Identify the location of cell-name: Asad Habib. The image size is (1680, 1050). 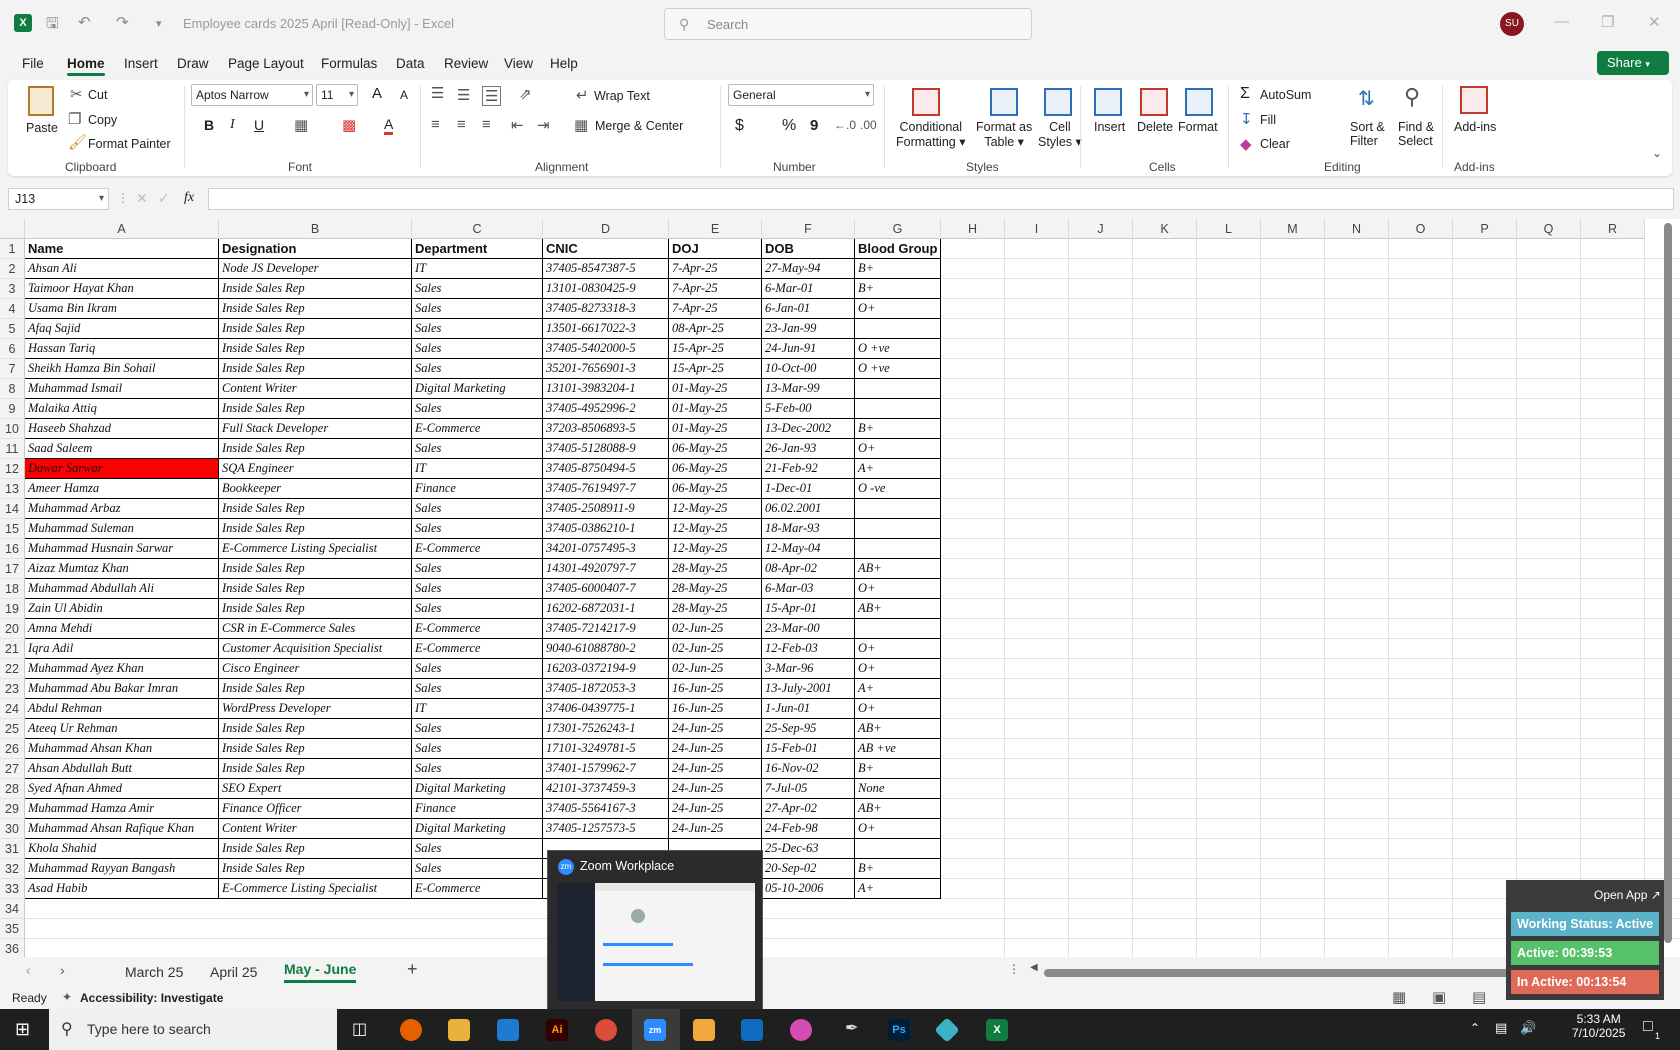
(122, 889).